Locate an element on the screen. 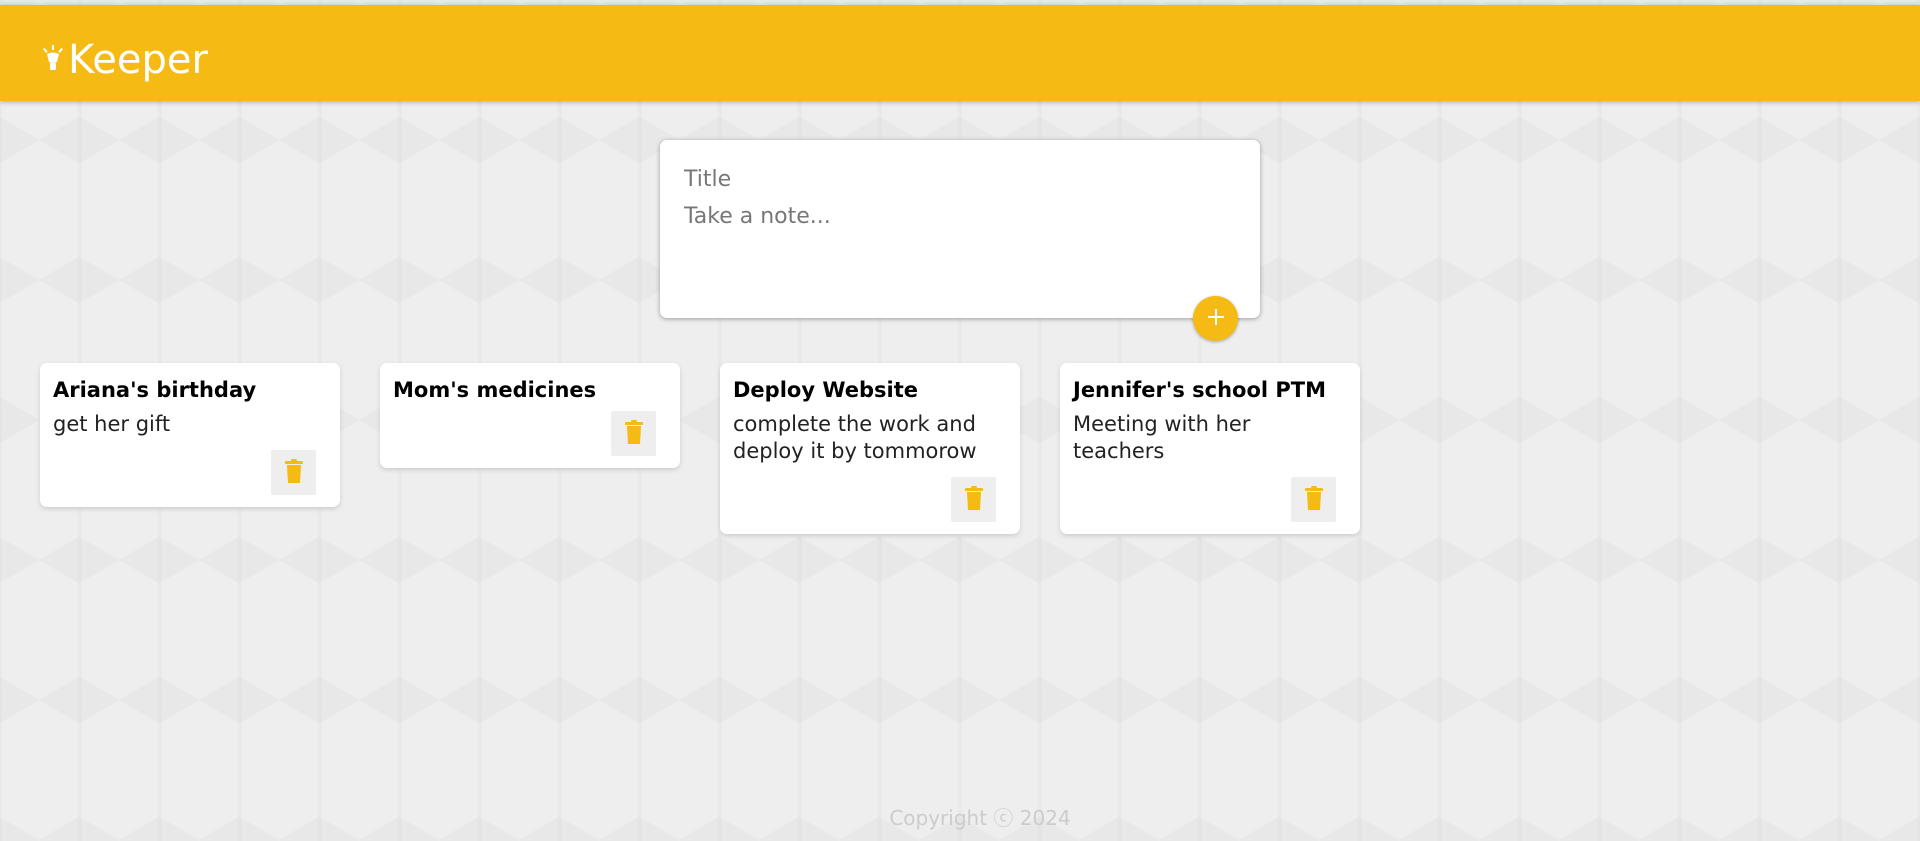 This screenshot has width=1920, height=841. note-card: Ariana's birthday get her gift is located at coordinates (190, 435).